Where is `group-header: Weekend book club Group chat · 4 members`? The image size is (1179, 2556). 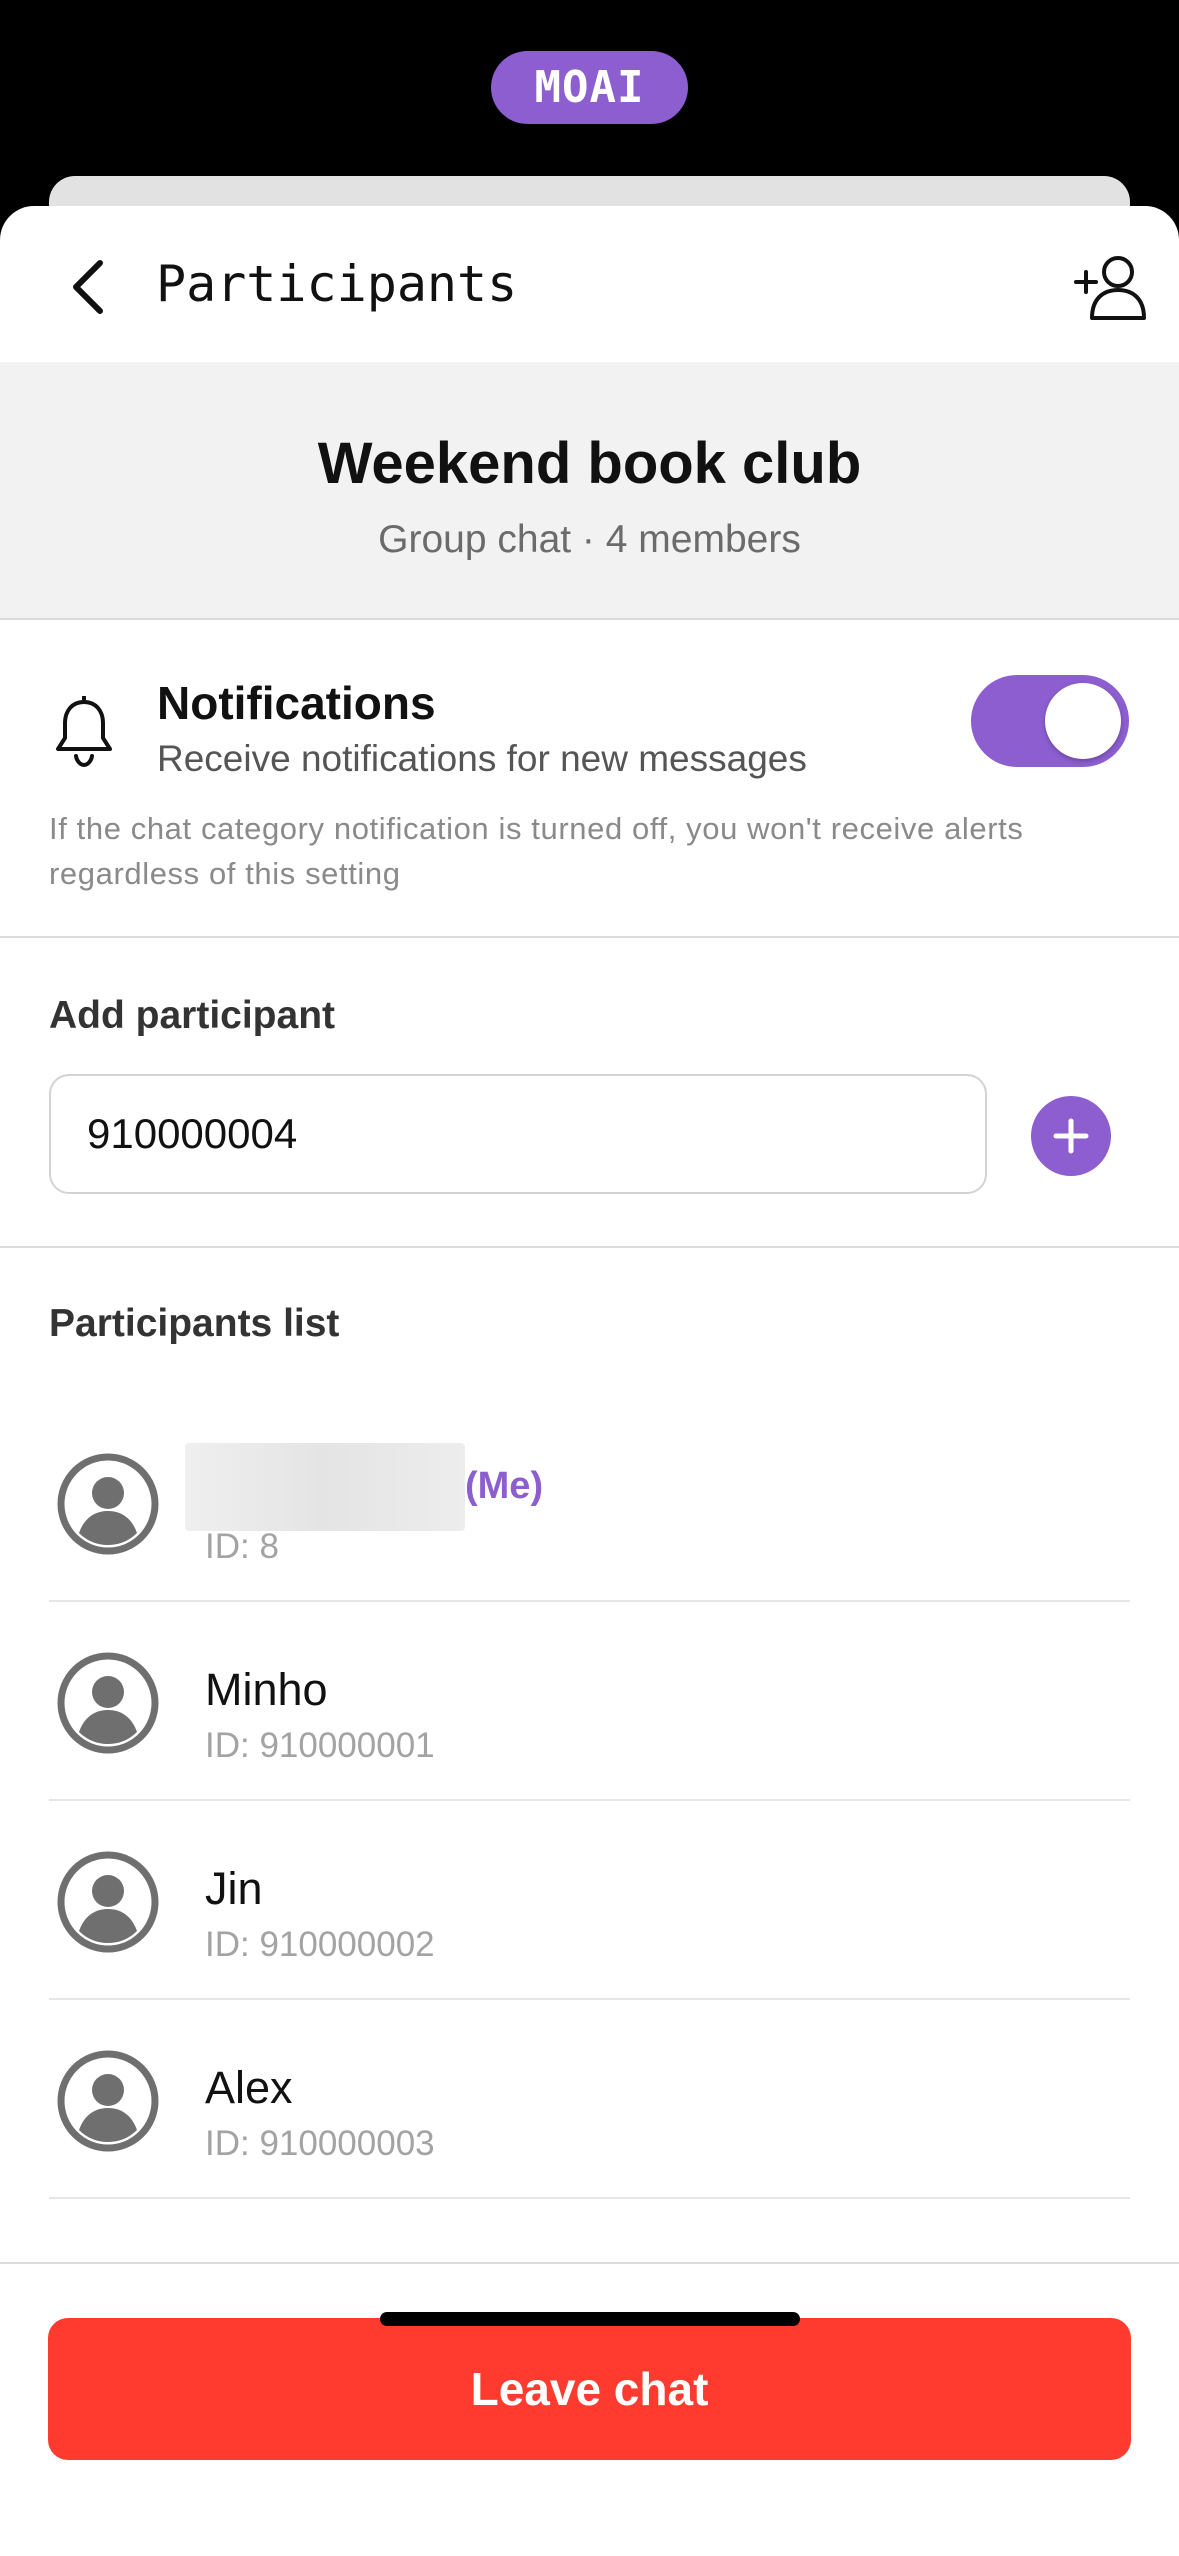
group-header: Weekend book club Group chat · 4 members is located at coordinates (589, 491).